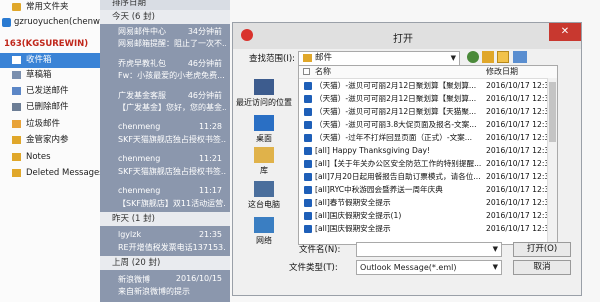 Image resolution: width=600 pixels, height=302 pixels. Describe the element at coordinates (16, 107) in the screenshot. I see `trash-icon` at that location.